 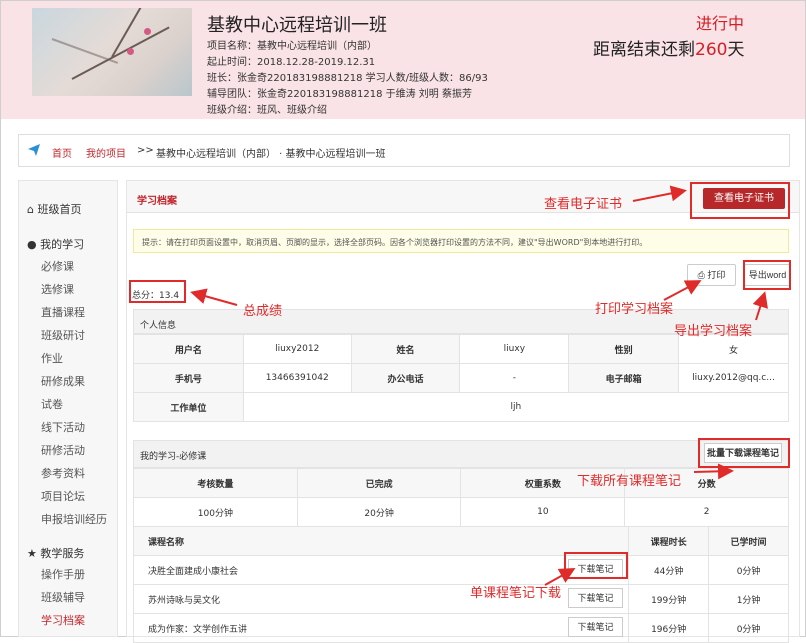 What do you see at coordinates (55, 244) in the screenshot?
I see `sidebar-my-study: ● 我的学习` at bounding box center [55, 244].